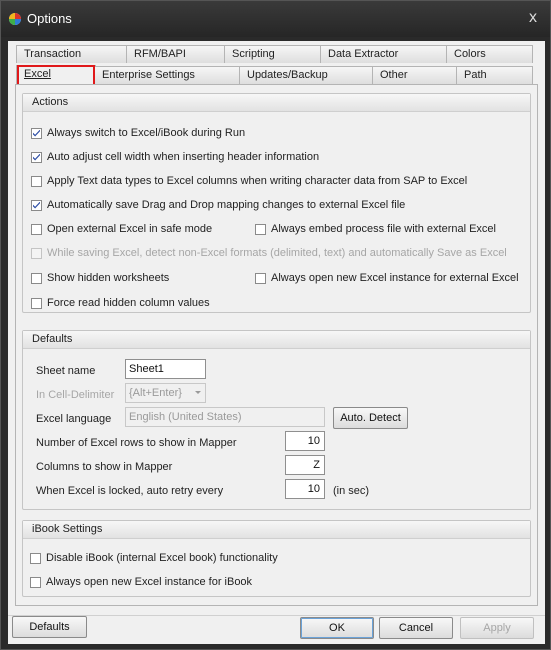 Image resolution: width=551 pixels, height=650 pixels. What do you see at coordinates (148, 75) in the screenshot?
I see `tab-label: Enterprise Settings` at bounding box center [148, 75].